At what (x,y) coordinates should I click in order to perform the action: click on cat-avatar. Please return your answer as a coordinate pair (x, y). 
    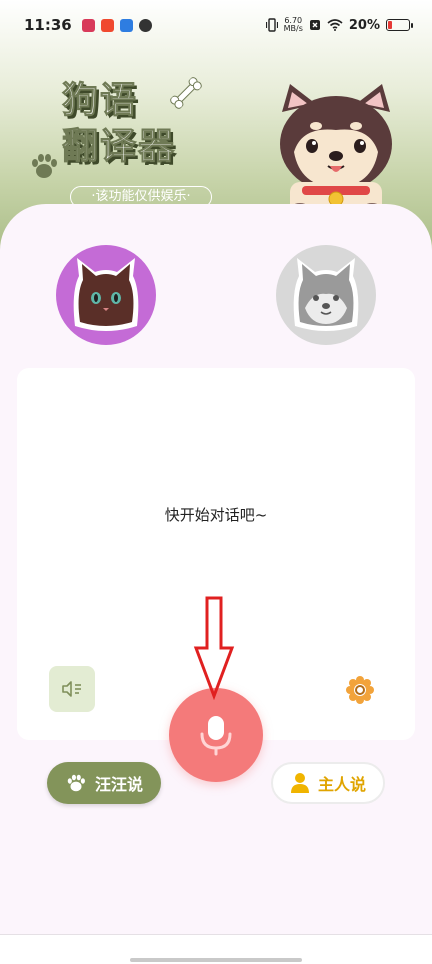
    Looking at the image, I should click on (106, 295).